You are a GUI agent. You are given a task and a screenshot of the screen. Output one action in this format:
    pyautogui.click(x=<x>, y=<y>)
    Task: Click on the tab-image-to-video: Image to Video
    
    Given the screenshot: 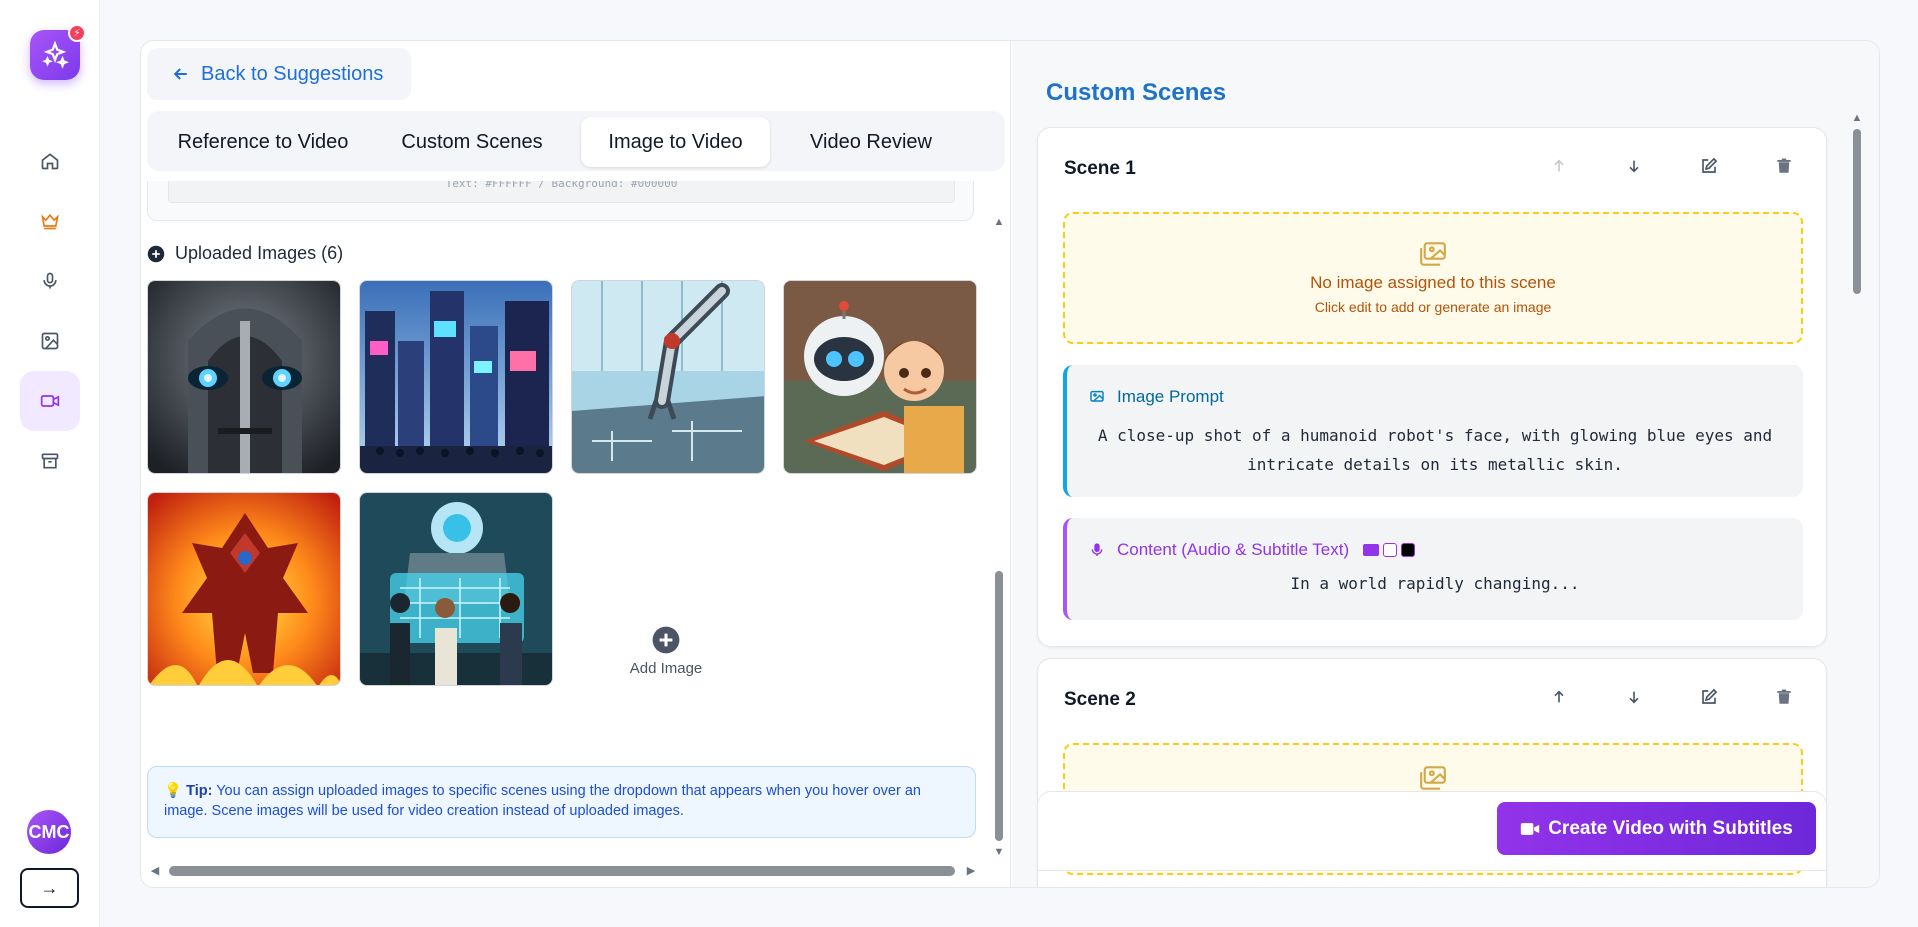 What is the action you would take?
    pyautogui.click(x=675, y=142)
    